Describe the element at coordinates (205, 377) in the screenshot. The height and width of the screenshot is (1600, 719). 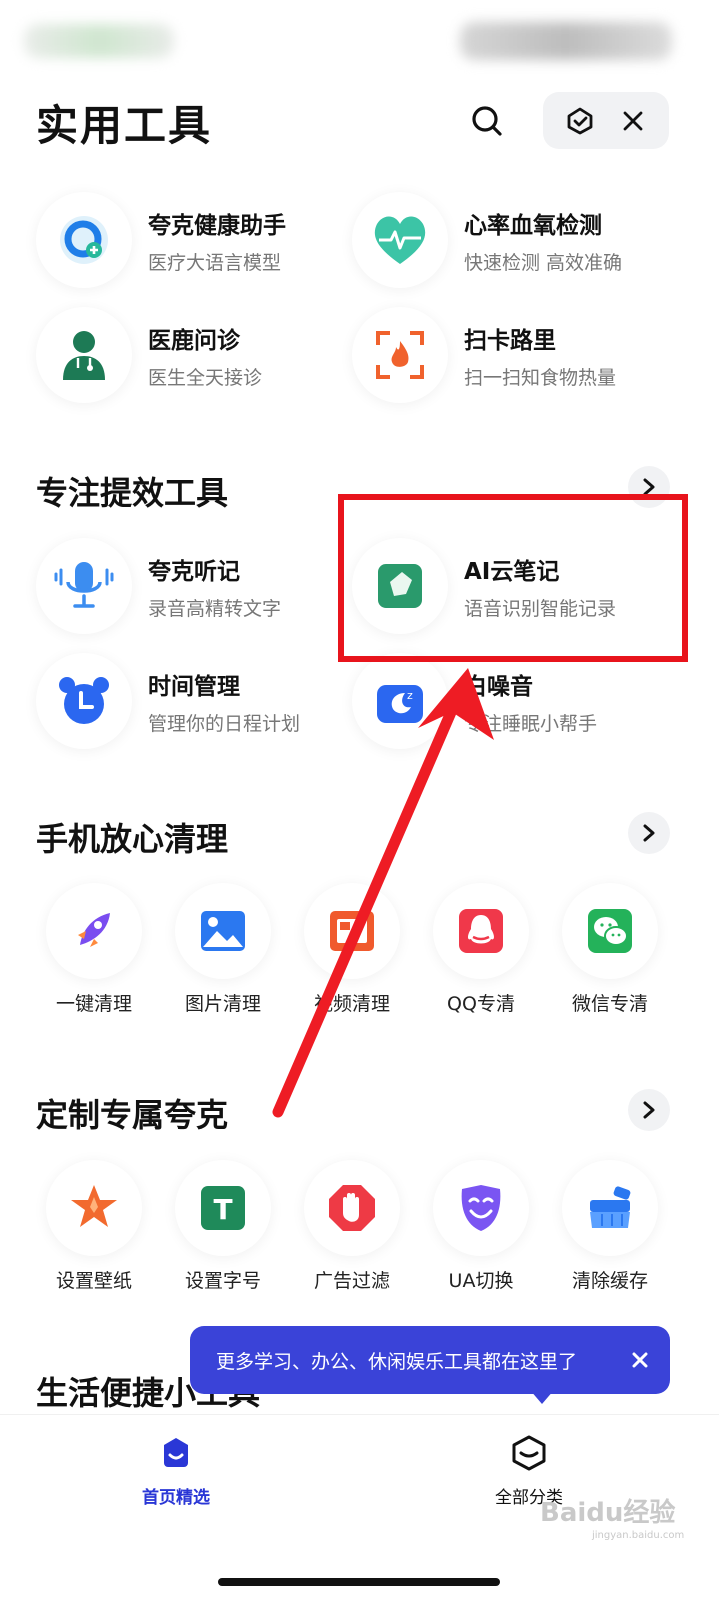
I see `tool-desc: 医生全天接诊` at that location.